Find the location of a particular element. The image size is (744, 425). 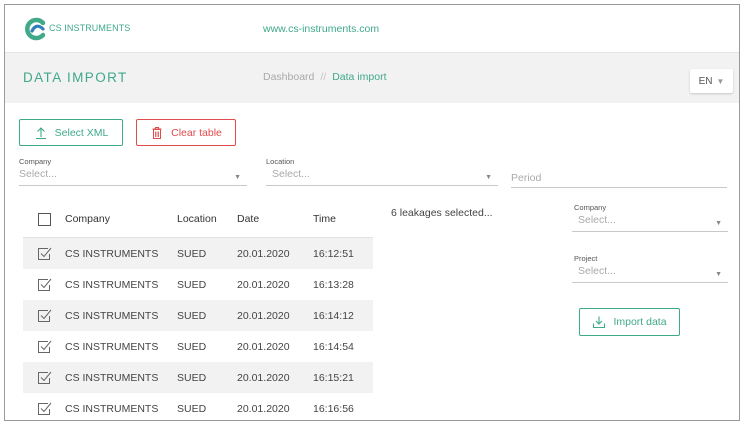

table-row: CS INSTRUMENTS SUED 20.01.2020 16:15:21 is located at coordinates (198, 377).